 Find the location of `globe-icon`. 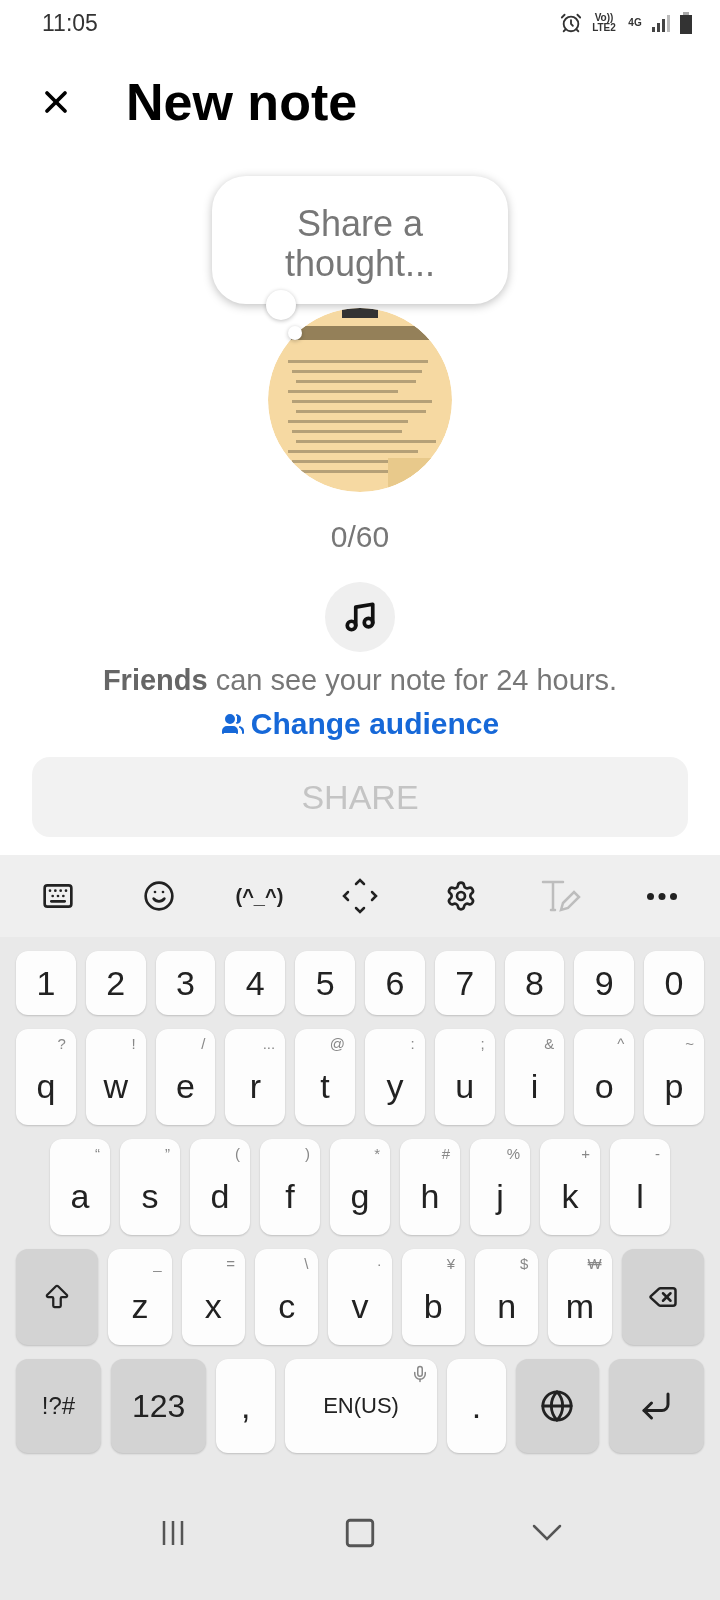

globe-icon is located at coordinates (557, 1406).